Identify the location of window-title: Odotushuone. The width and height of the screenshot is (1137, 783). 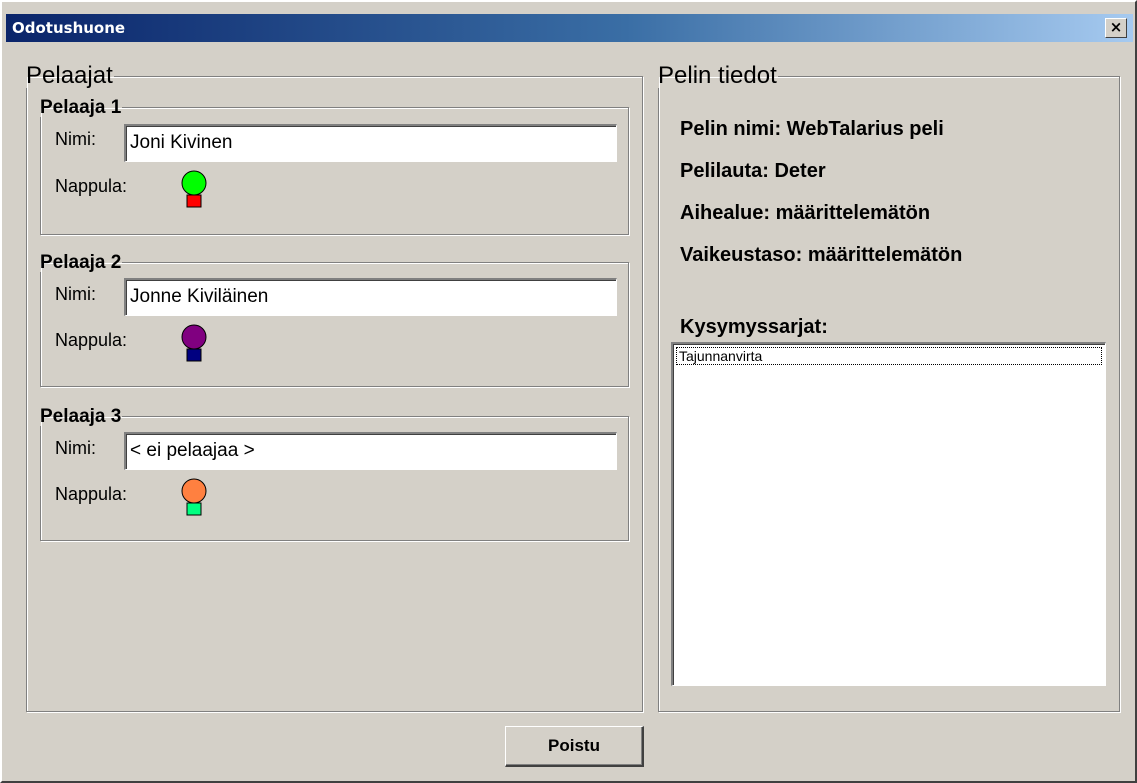
(69, 28).